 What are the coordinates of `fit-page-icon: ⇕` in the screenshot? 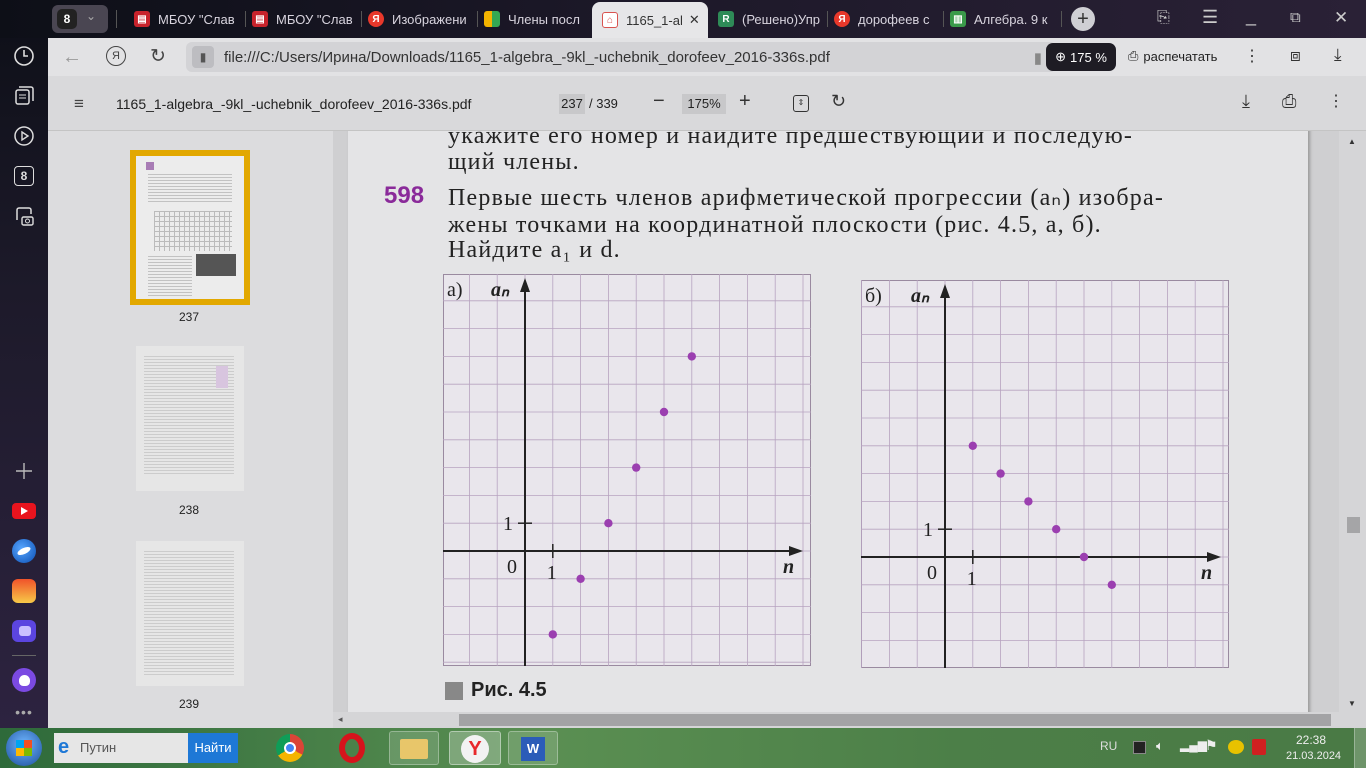 It's located at (801, 103).